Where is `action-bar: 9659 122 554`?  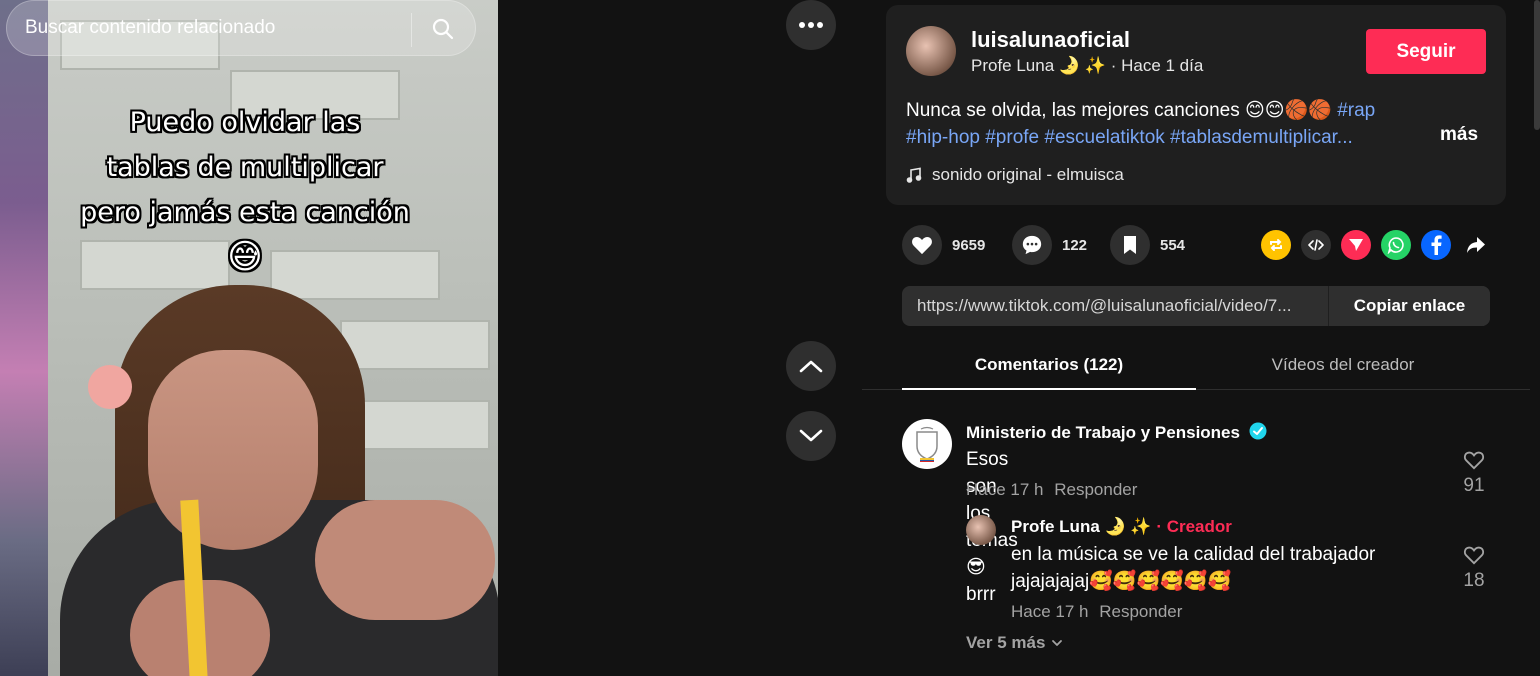 action-bar: 9659 122 554 is located at coordinates (1202, 245).